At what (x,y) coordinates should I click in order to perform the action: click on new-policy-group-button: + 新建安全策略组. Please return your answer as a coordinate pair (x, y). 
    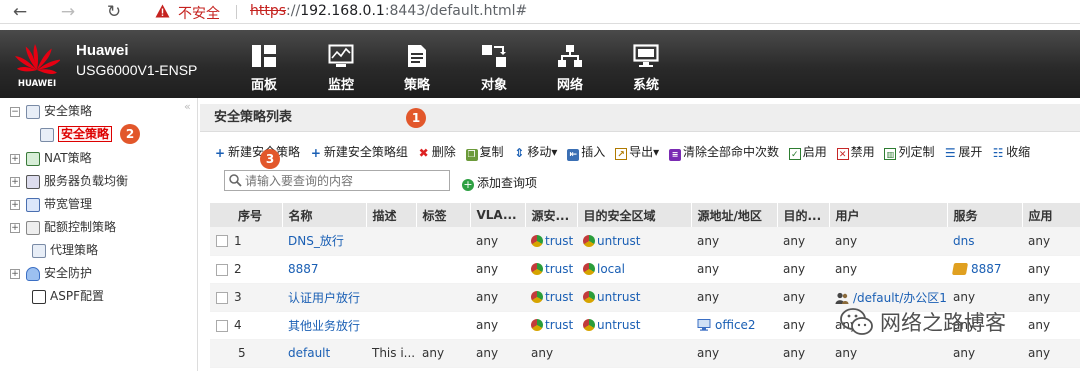
    Looking at the image, I should click on (359, 152).